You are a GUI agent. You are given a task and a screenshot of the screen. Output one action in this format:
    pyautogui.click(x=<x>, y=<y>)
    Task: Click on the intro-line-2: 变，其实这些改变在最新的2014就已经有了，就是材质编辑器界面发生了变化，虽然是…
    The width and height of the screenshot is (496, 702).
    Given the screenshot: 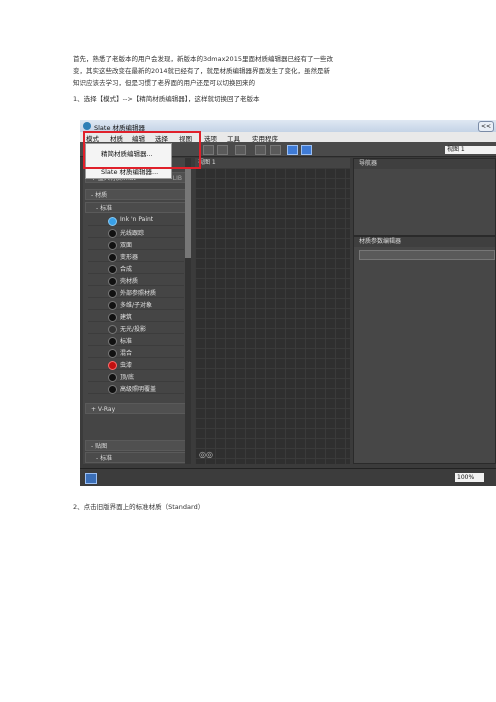 What is the action you would take?
    pyautogui.click(x=202, y=71)
    